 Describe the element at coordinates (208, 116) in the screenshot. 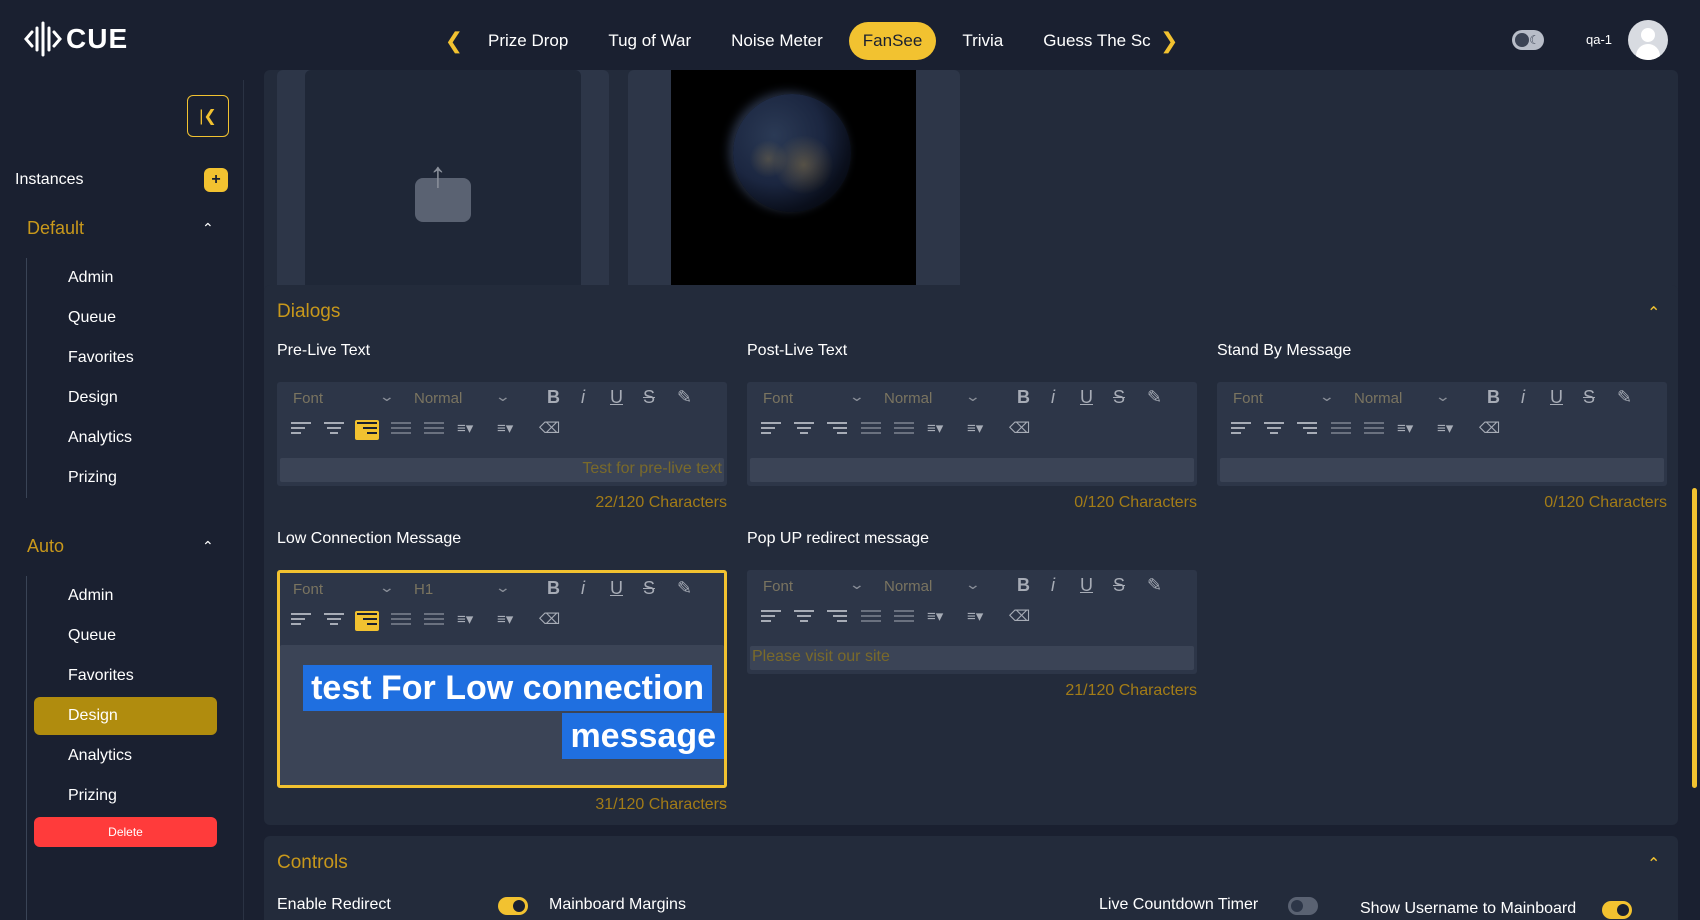

I see `collapse-sidebar-button: |❮` at that location.